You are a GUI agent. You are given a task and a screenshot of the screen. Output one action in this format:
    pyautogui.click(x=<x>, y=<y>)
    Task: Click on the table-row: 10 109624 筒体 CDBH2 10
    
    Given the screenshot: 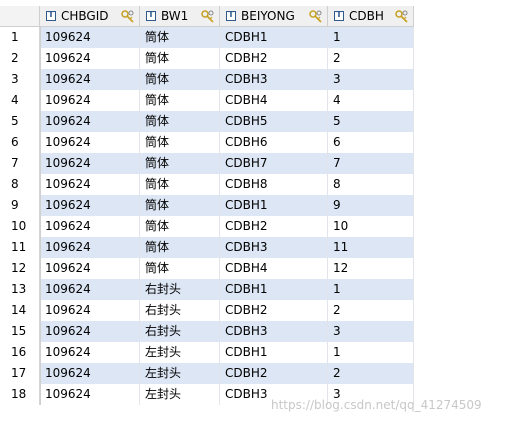 What is the action you would take?
    pyautogui.click(x=207, y=226)
    